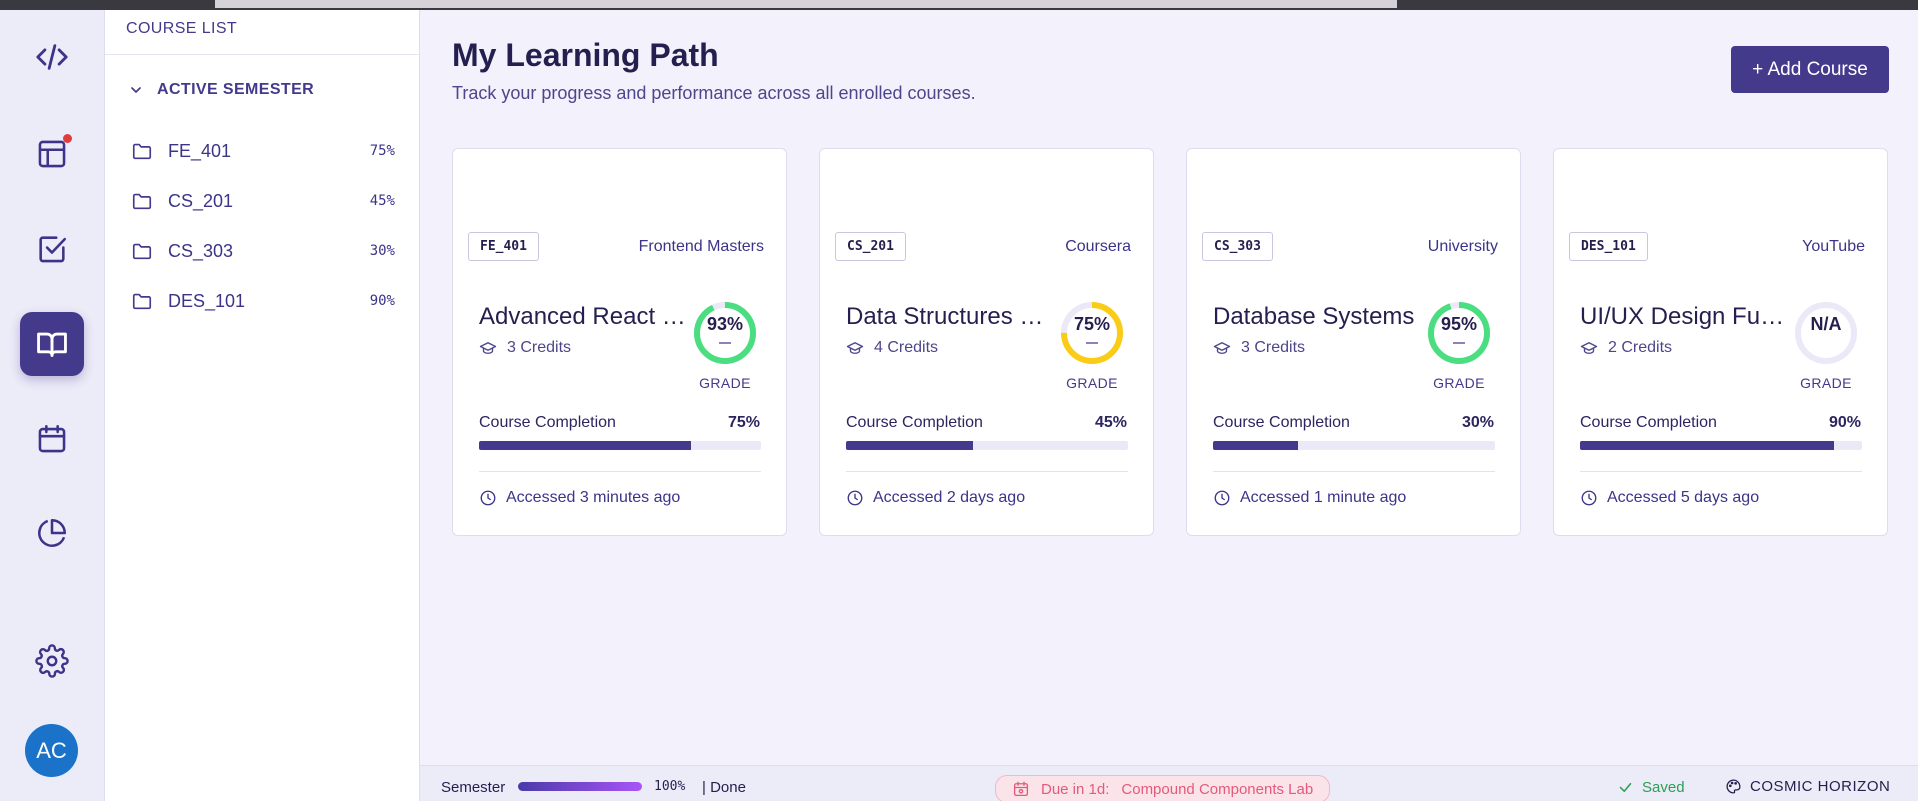 This screenshot has width=1918, height=801. I want to click on semester-progress, so click(580, 786).